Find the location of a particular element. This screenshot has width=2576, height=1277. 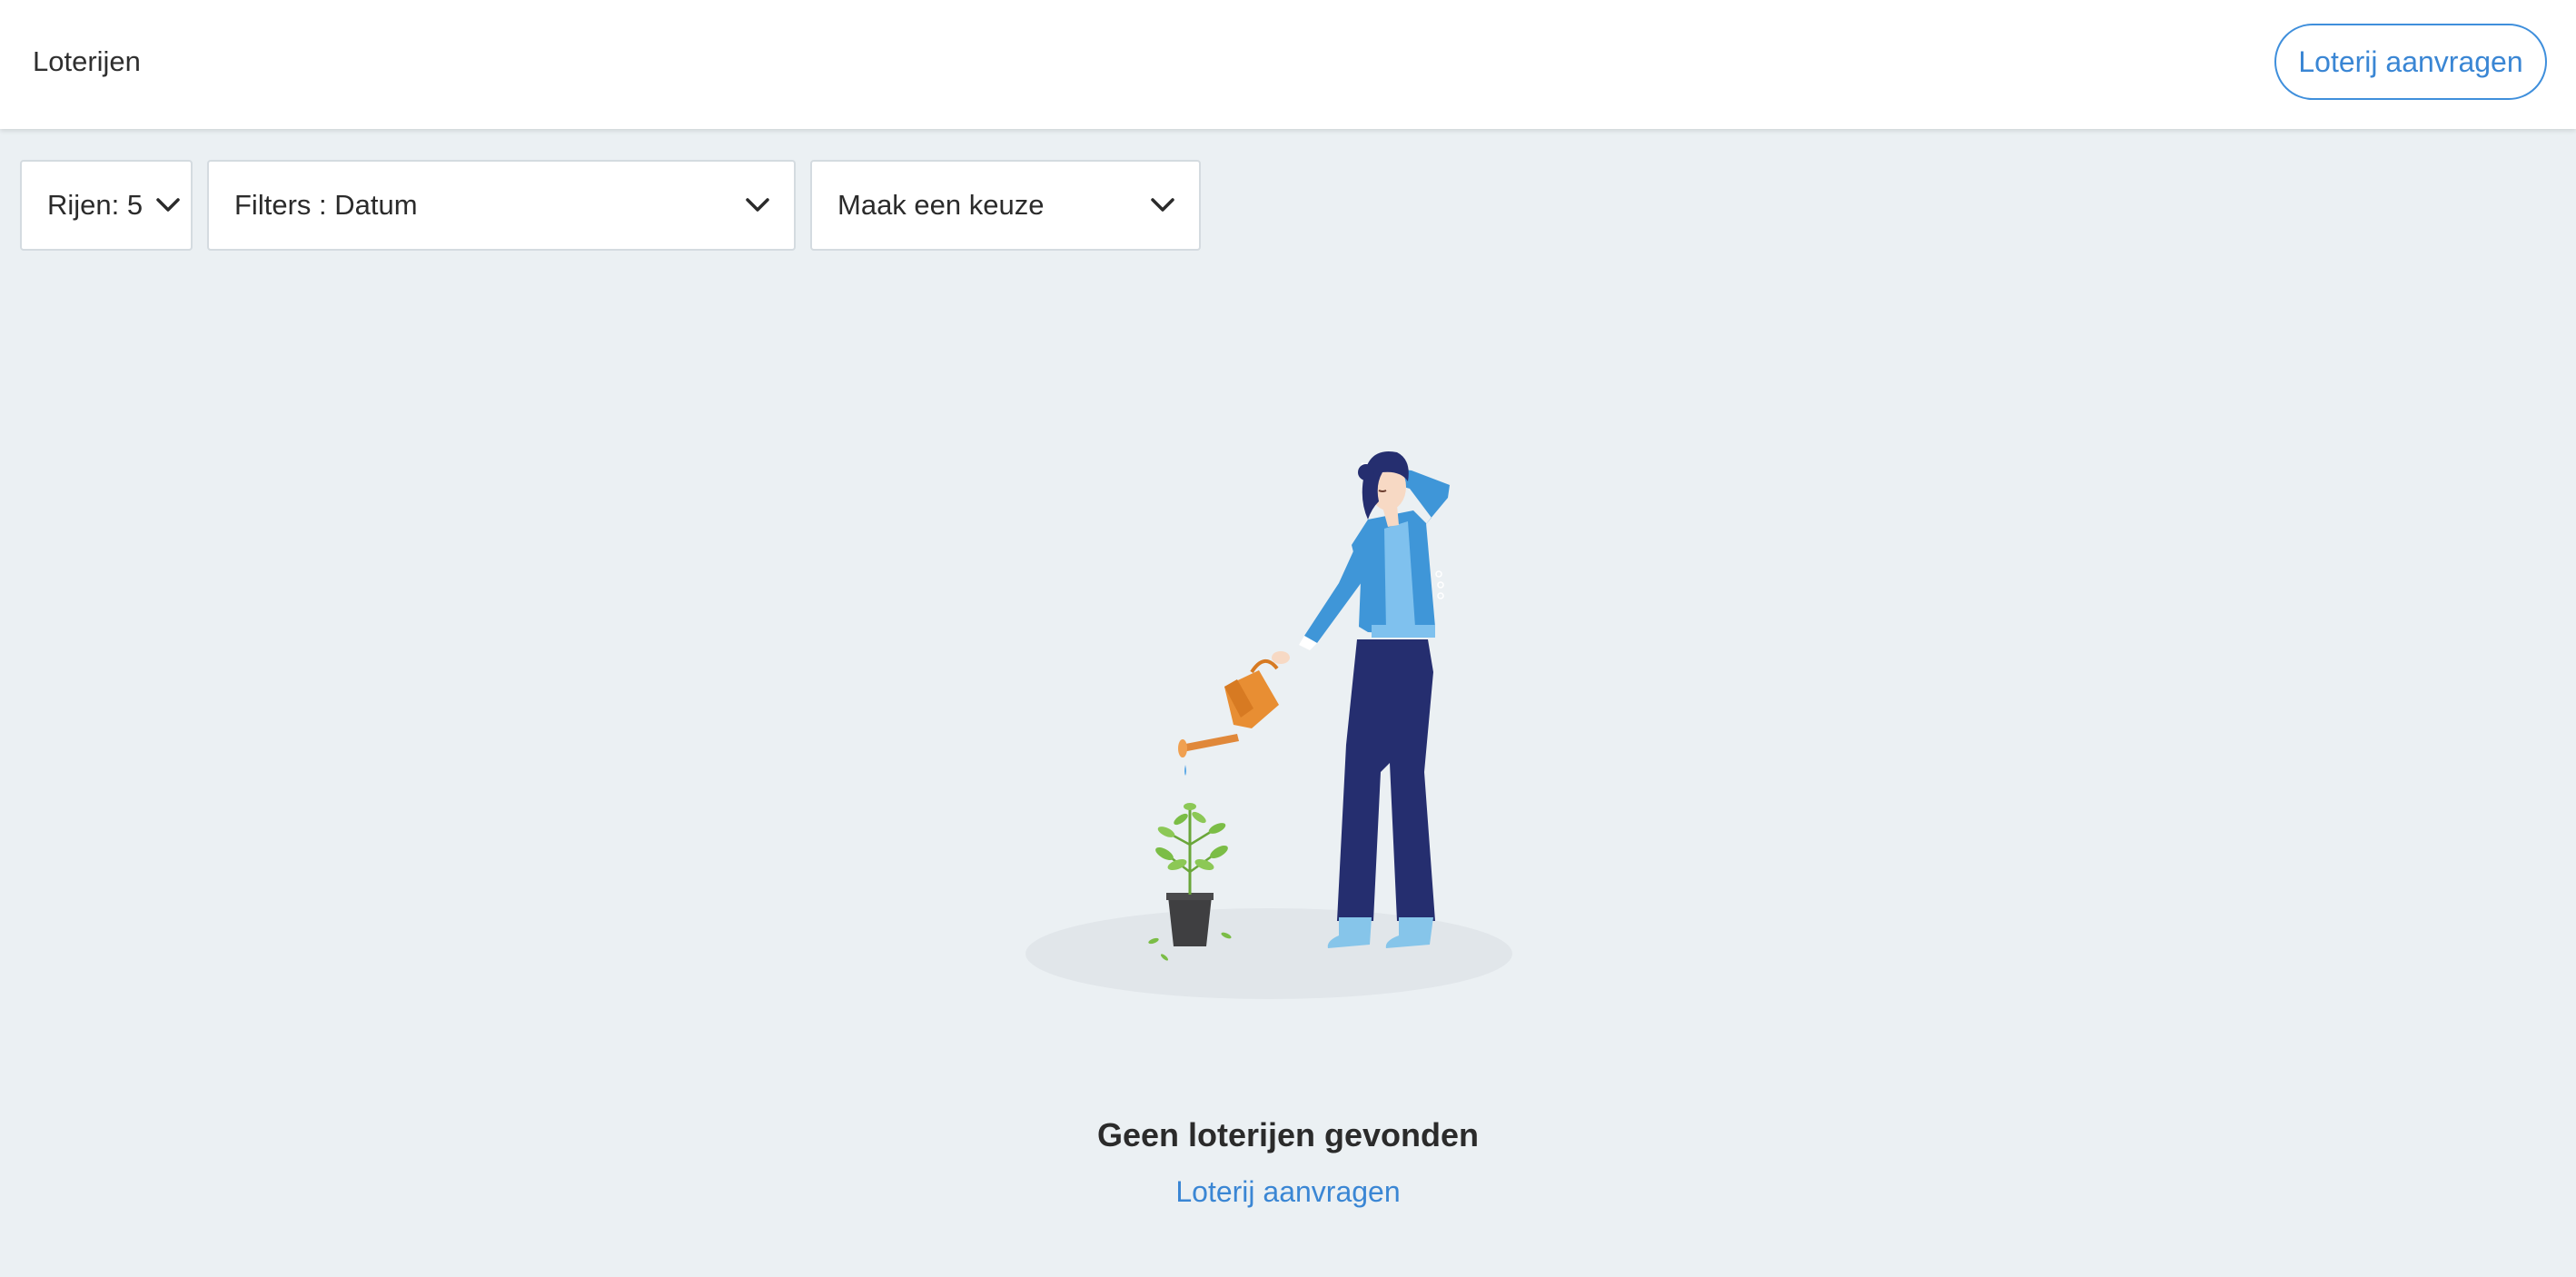

rows-per-page-dropdown: Rijen: 5 is located at coordinates (106, 205).